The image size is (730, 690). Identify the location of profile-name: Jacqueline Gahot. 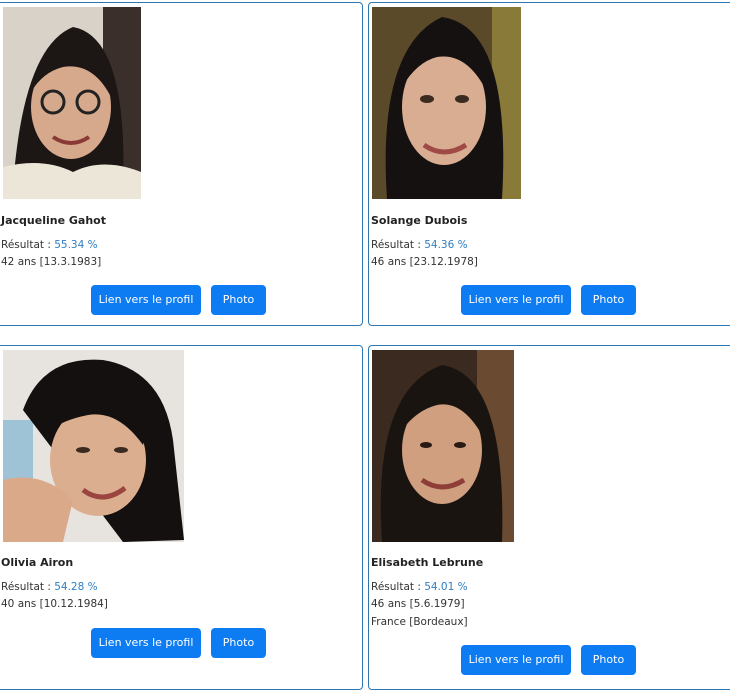
(53, 220).